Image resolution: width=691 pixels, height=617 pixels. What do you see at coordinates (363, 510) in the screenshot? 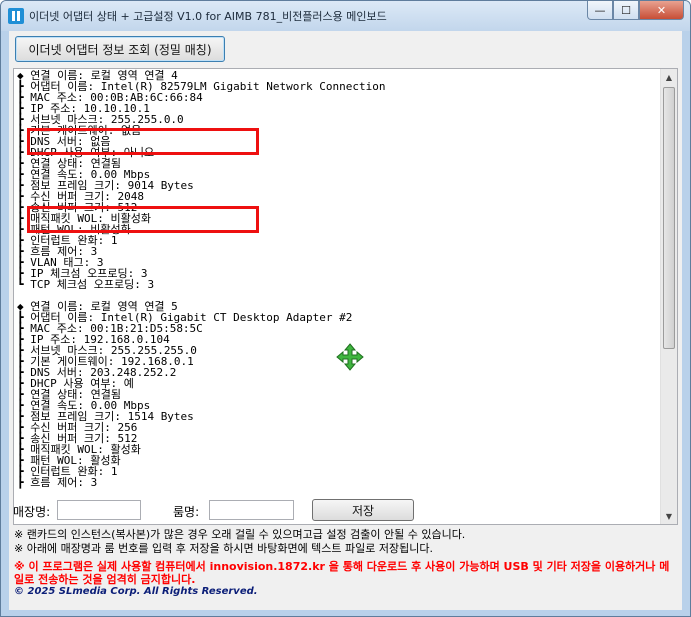
I see `save-button: 저장` at bounding box center [363, 510].